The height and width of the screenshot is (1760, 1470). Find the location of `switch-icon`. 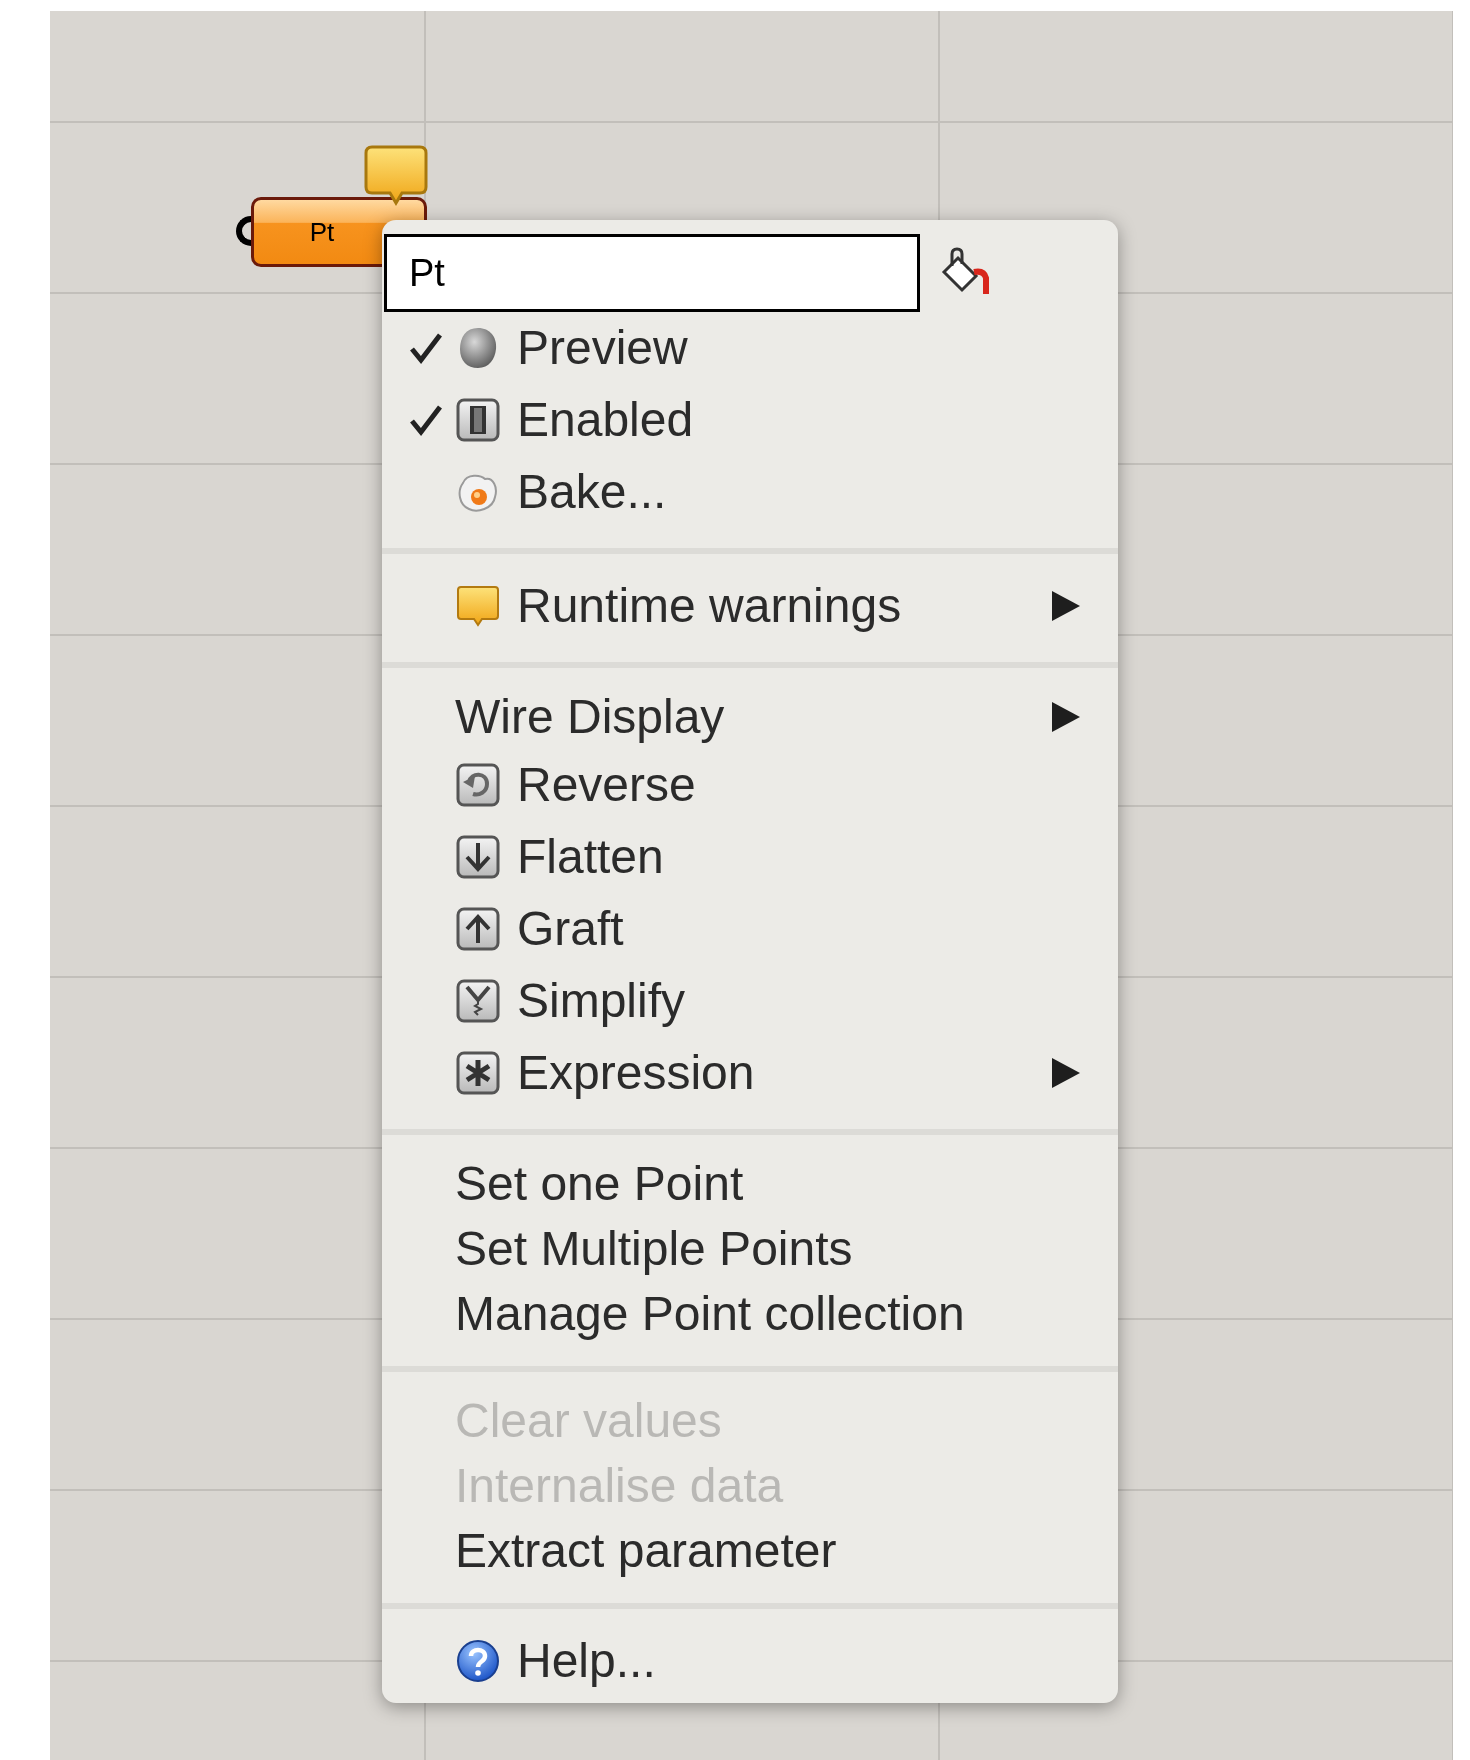

switch-icon is located at coordinates (478, 420).